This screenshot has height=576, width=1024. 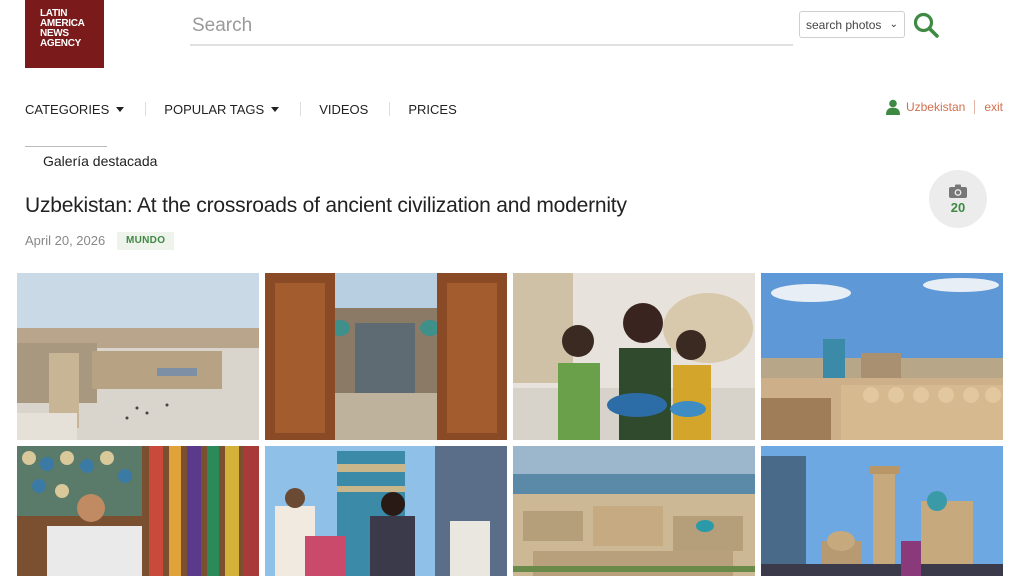 I want to click on photo-count: 20, so click(x=958, y=207).